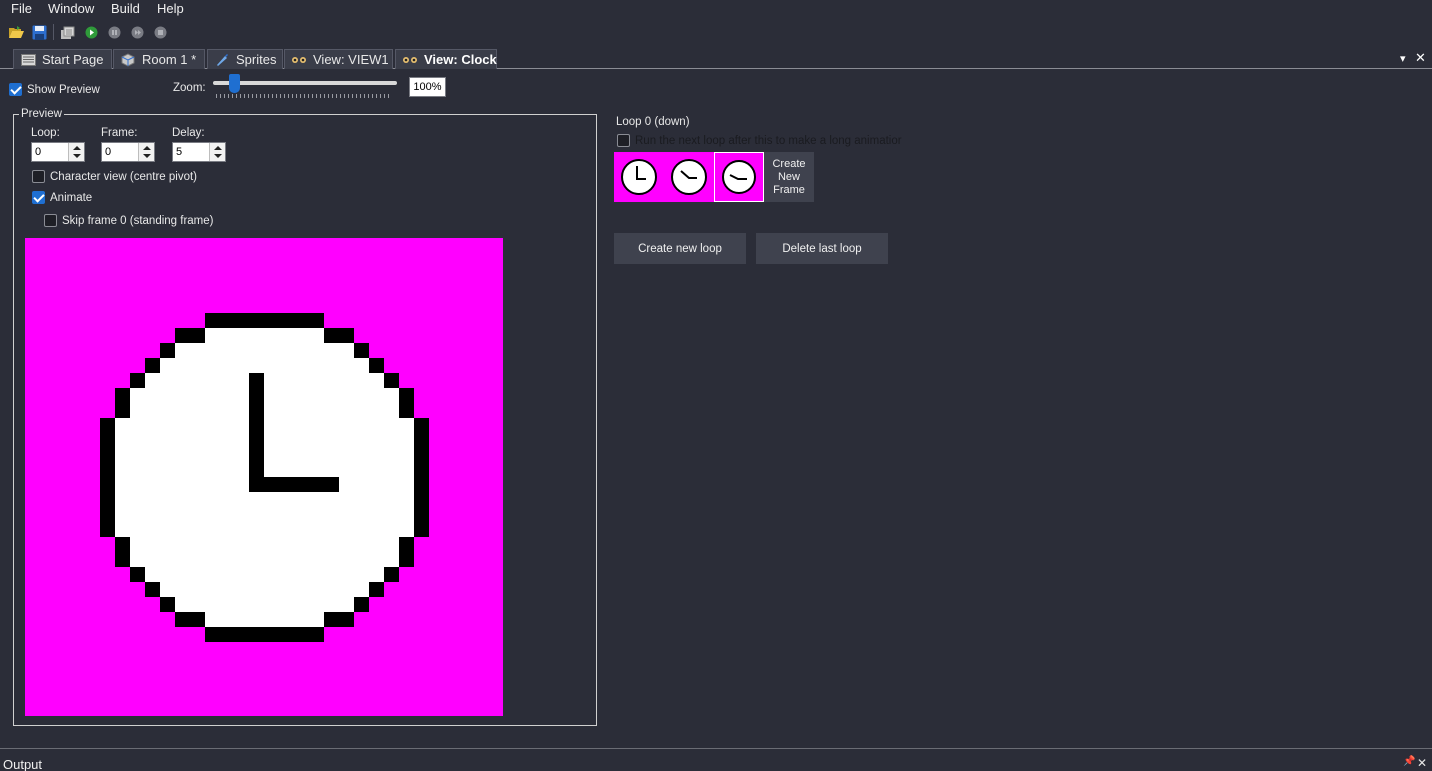 The height and width of the screenshot is (771, 1432). What do you see at coordinates (427, 87) in the screenshot?
I see `zoom-value: 100%` at bounding box center [427, 87].